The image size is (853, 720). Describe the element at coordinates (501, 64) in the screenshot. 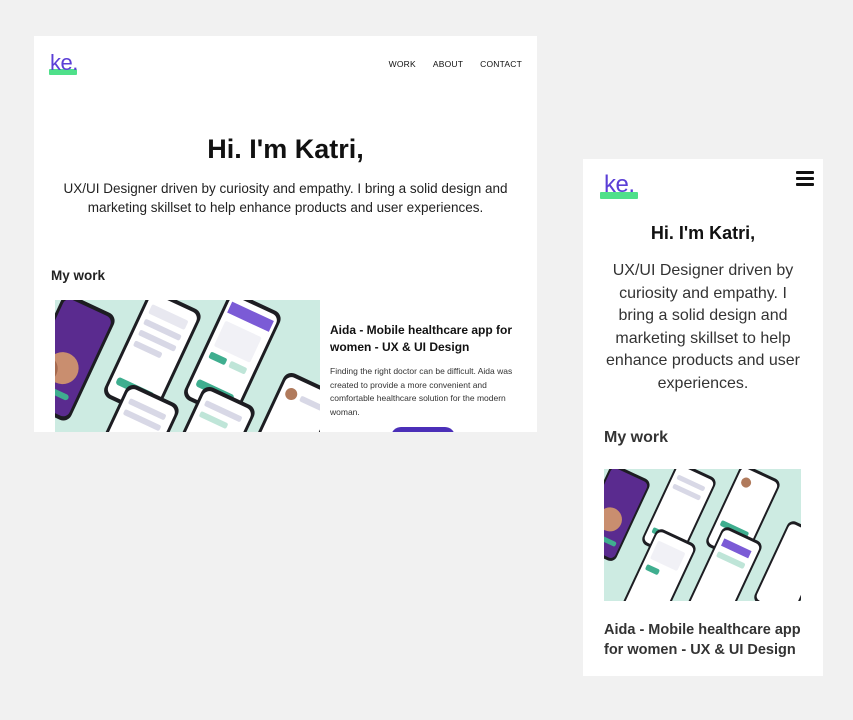

I see `nav-contact-link: CONTACT` at that location.